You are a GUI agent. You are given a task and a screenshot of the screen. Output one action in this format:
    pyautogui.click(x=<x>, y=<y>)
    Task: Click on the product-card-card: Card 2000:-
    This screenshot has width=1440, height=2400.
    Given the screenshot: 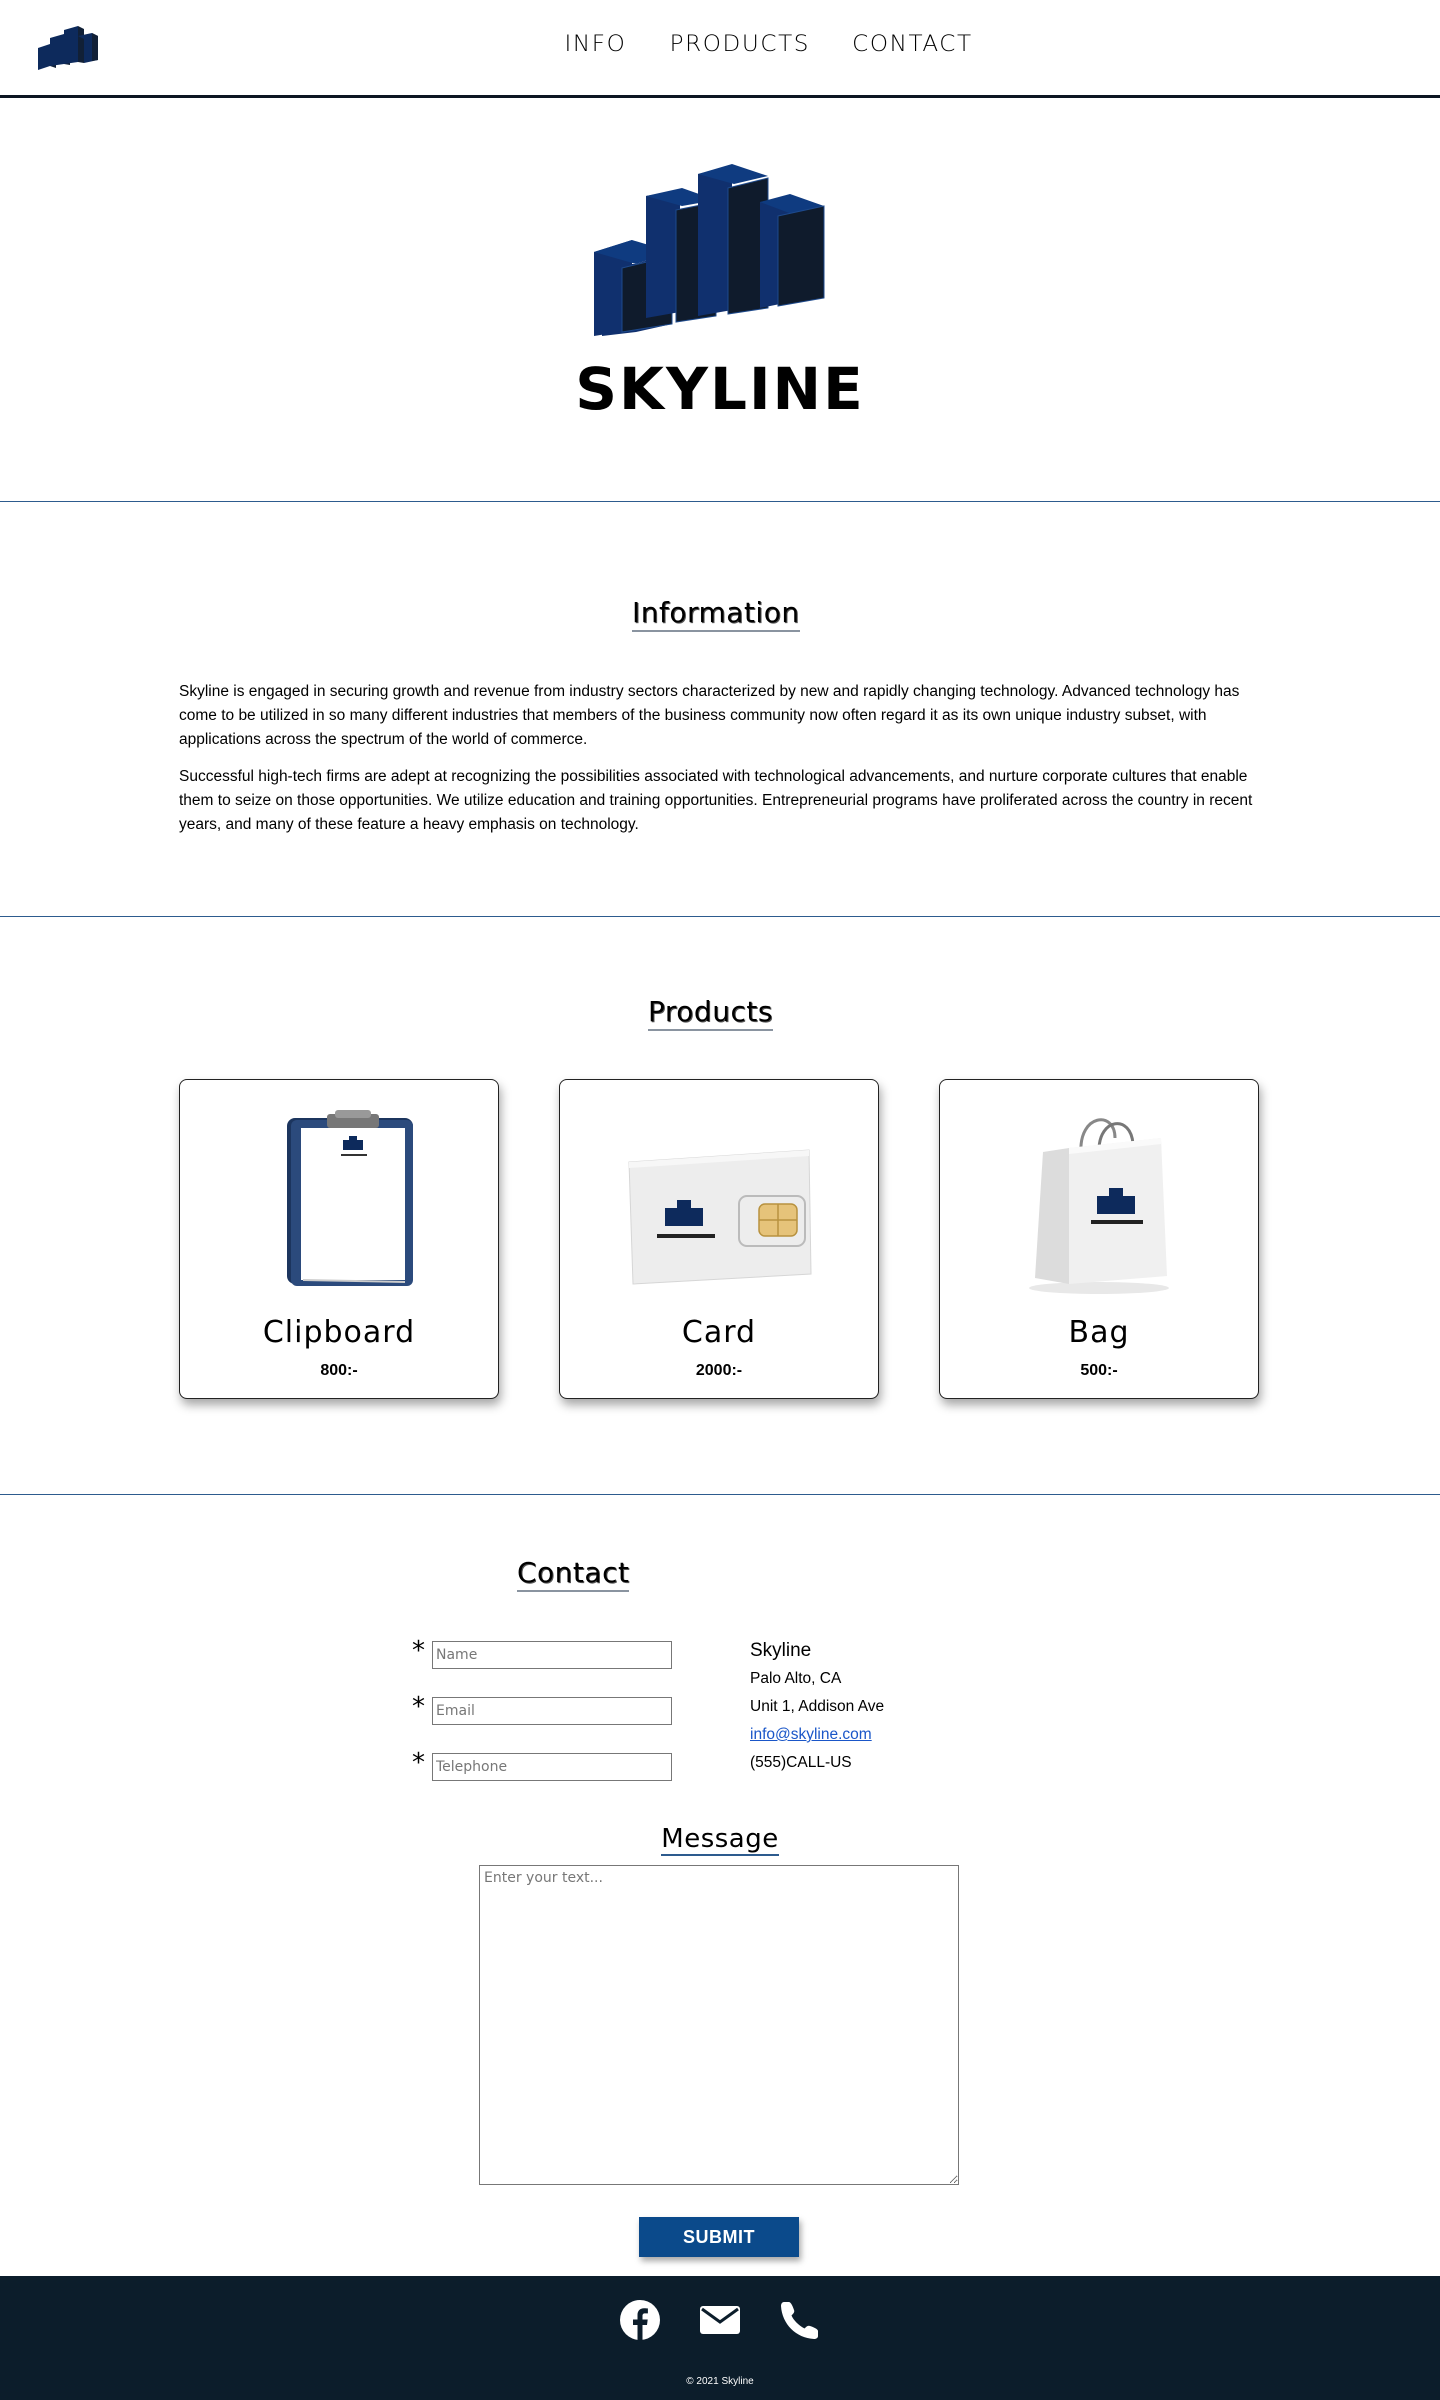 What is the action you would take?
    pyautogui.click(x=719, y=1239)
    